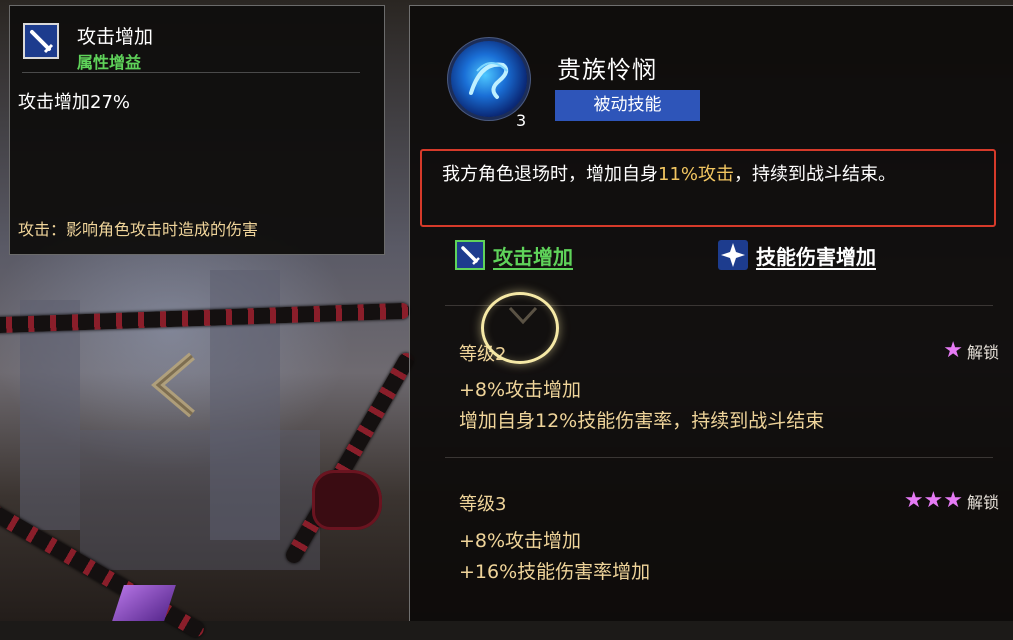 The height and width of the screenshot is (640, 1013). I want to click on skill-name: 贵族怜悯, so click(607, 70).